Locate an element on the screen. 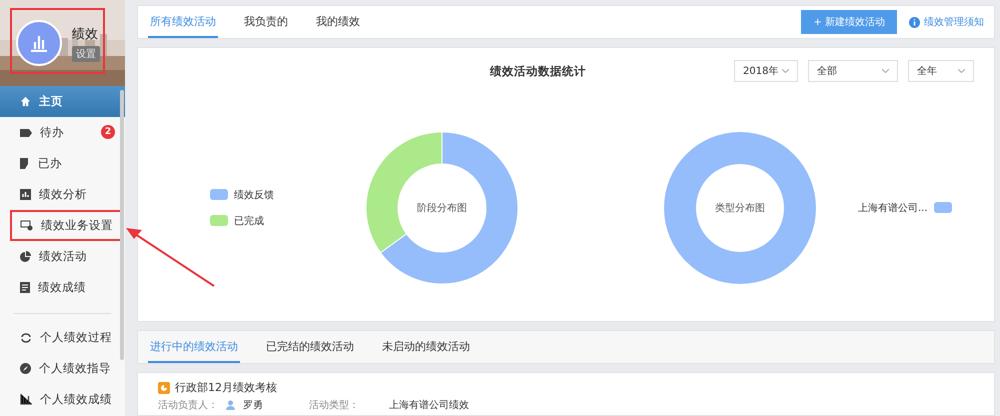 The width and height of the screenshot is (1000, 416). chart-label: 阶段分布图 is located at coordinates (442, 208).